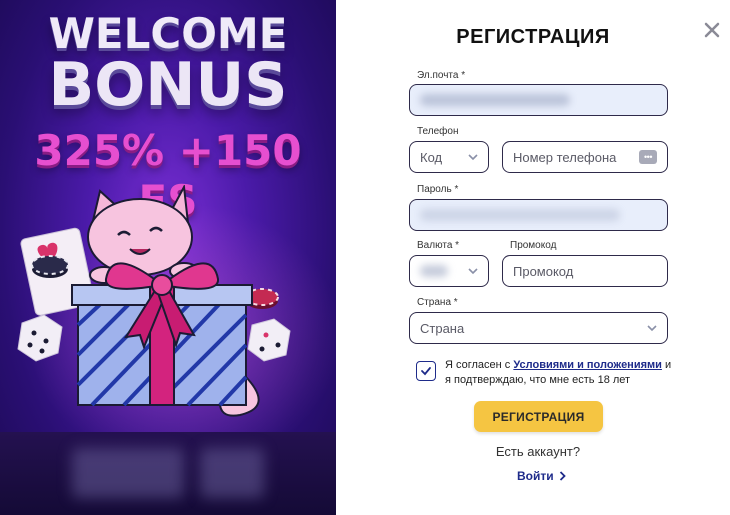  I want to click on country-select: Страна, so click(538, 328).